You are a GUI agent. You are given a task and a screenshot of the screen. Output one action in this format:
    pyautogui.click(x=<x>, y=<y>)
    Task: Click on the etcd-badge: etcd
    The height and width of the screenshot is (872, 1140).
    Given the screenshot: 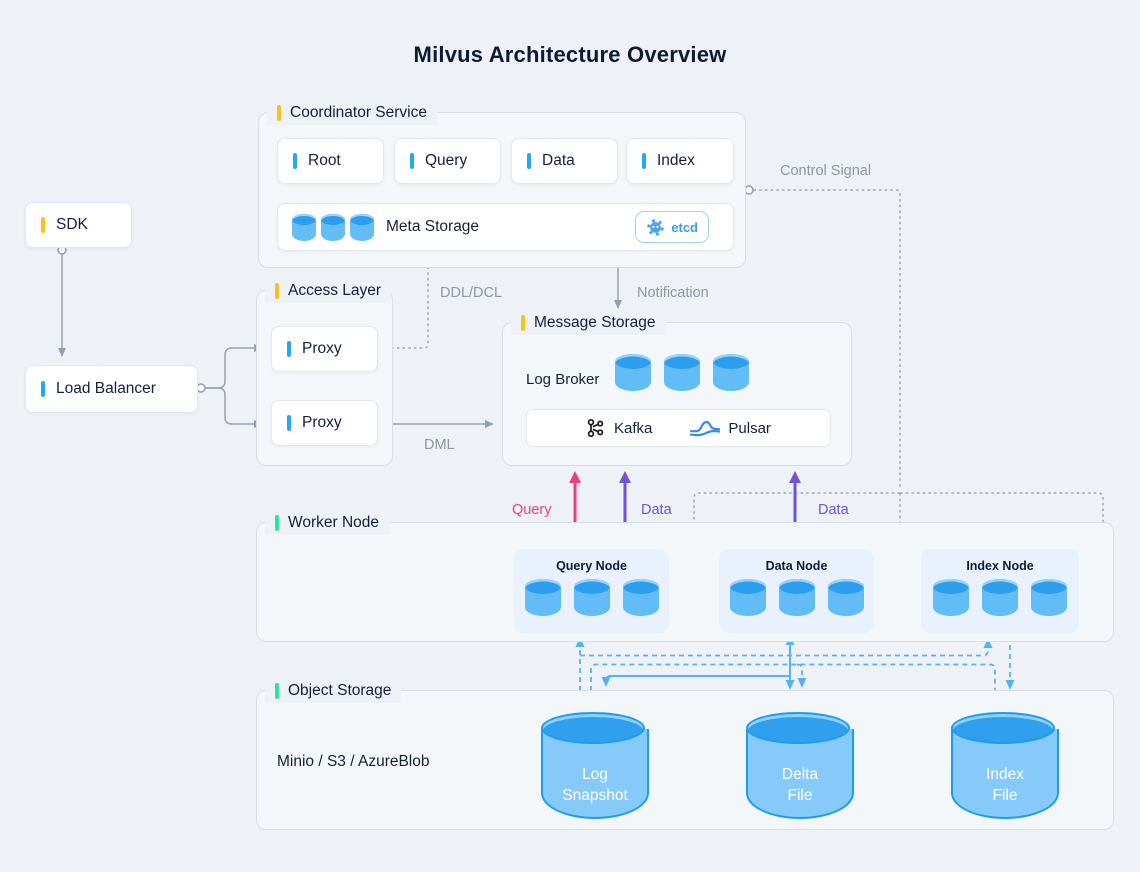 What is the action you would take?
    pyautogui.click(x=672, y=227)
    